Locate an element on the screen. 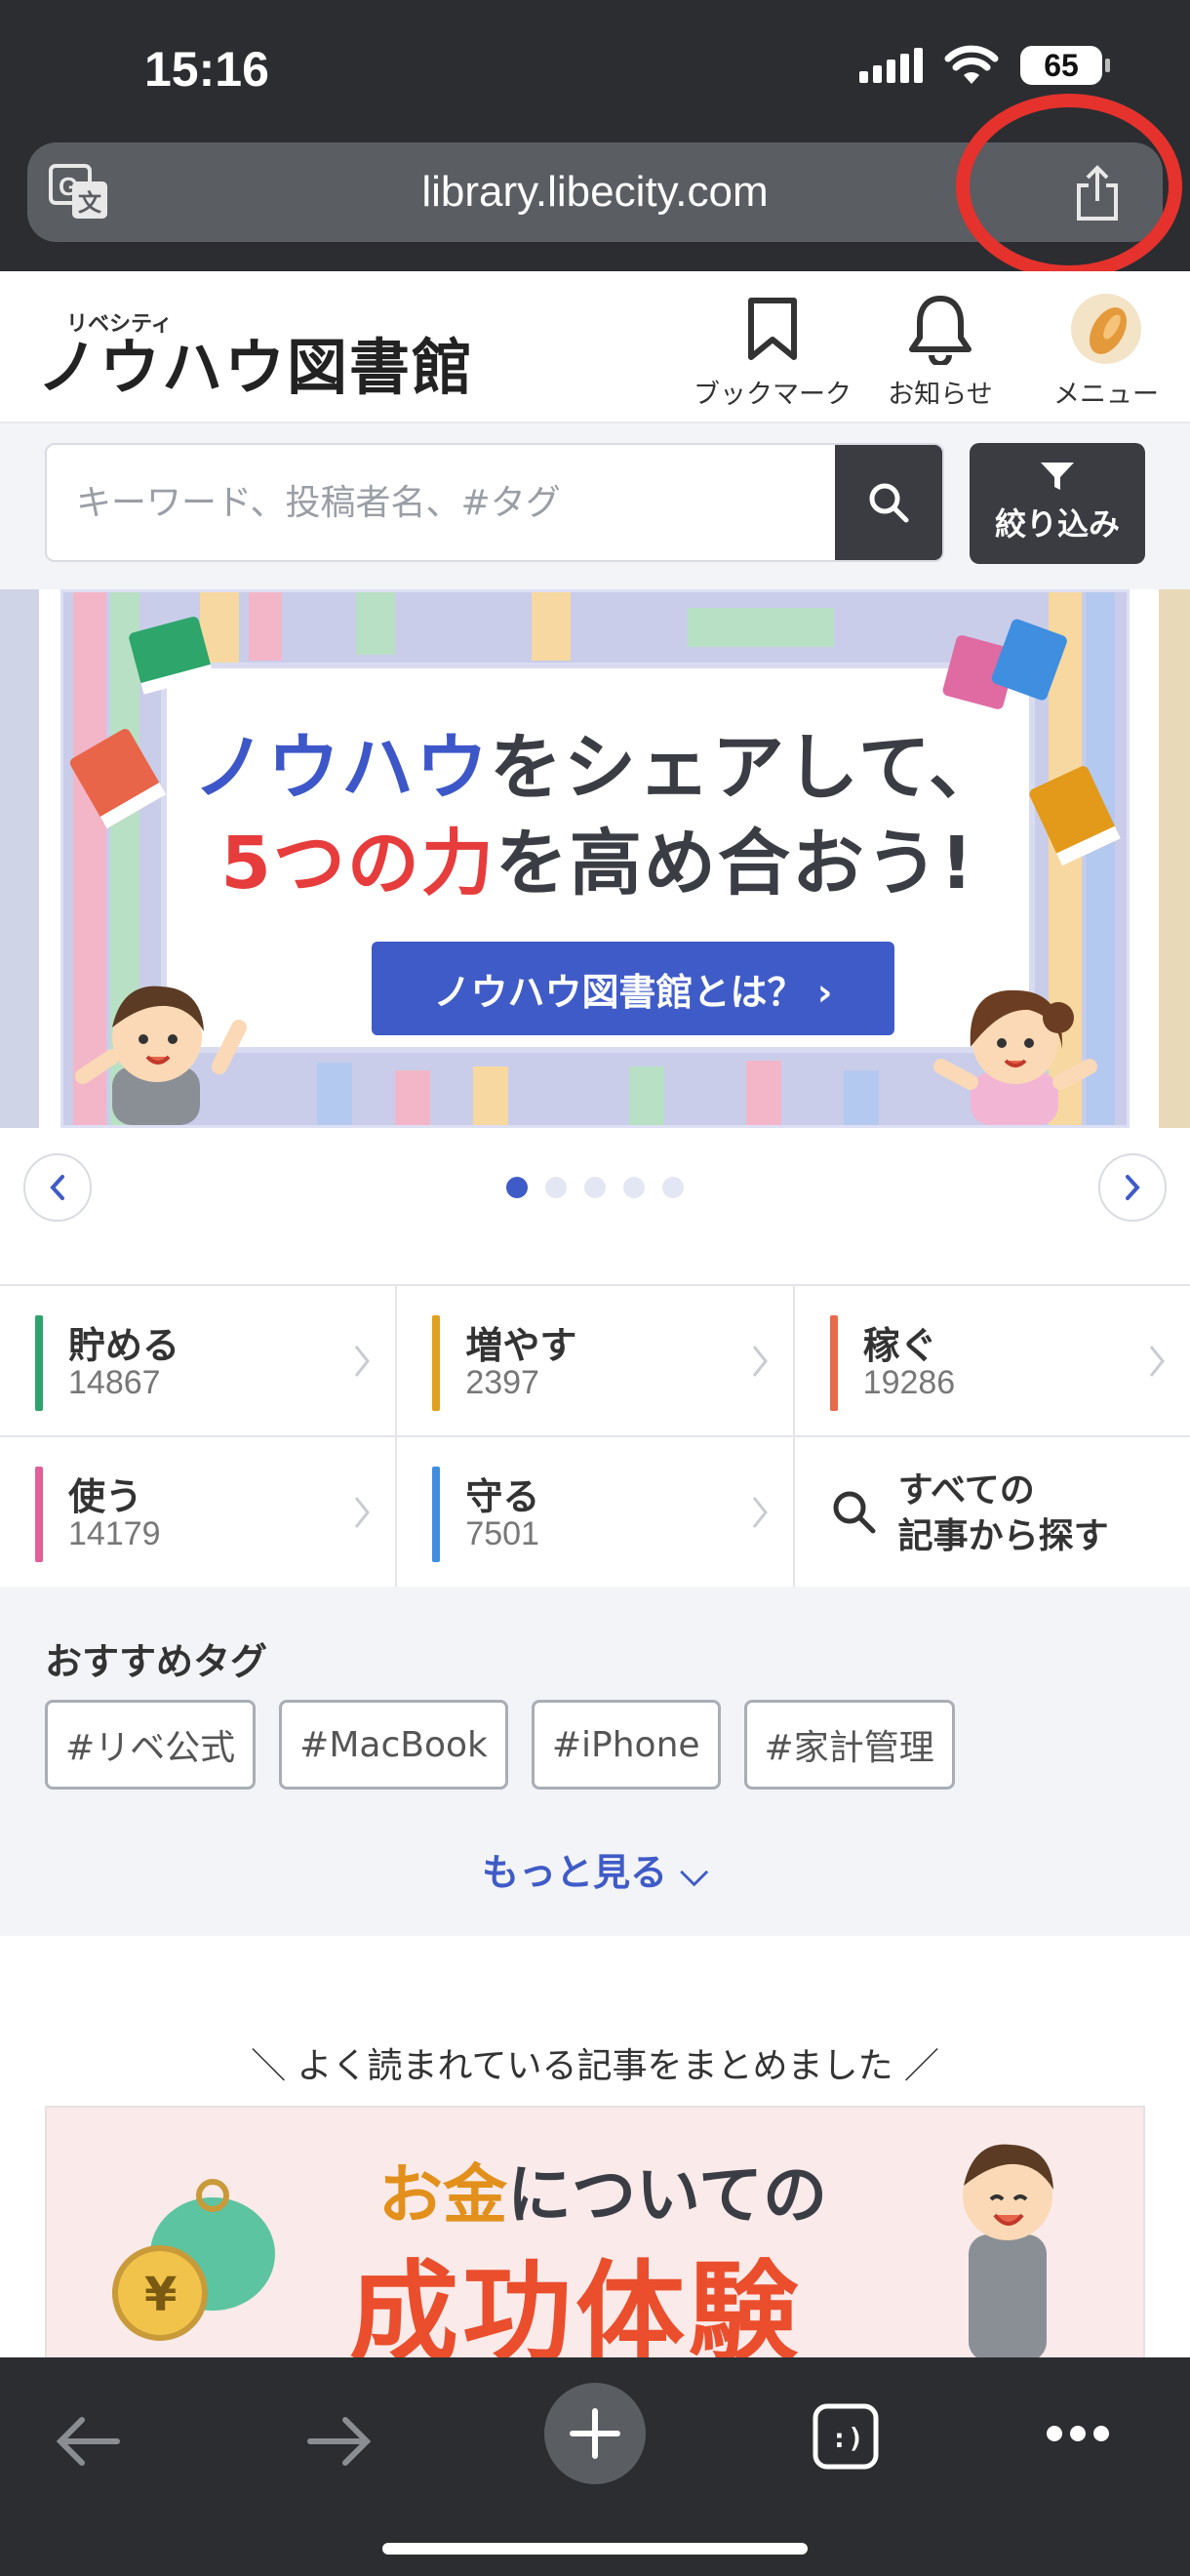 This screenshot has width=1190, height=2576. category-protect: 守る 7501 is located at coordinates (595, 1512).